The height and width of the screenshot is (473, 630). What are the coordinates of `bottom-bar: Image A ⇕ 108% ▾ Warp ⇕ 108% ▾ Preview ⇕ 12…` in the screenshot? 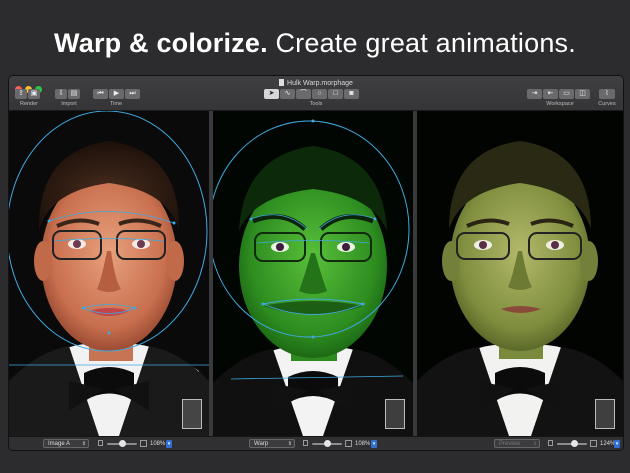 It's located at (316, 443).